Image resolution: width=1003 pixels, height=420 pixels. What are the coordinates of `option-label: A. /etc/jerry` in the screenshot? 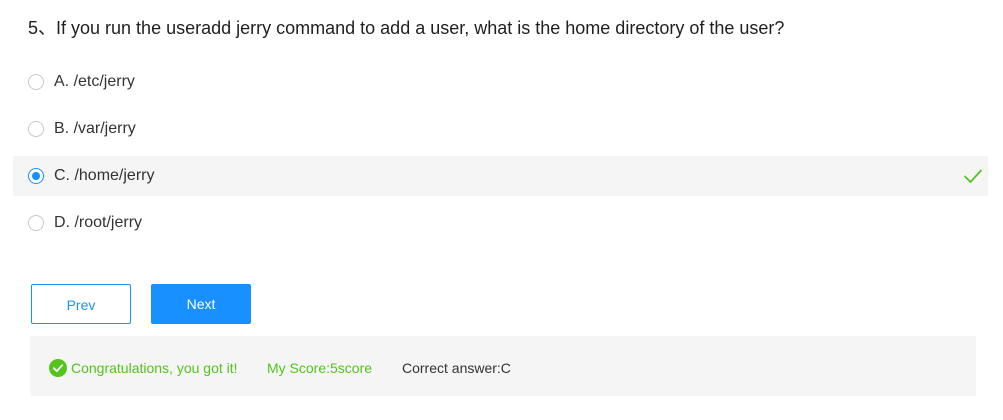 It's located at (94, 81).